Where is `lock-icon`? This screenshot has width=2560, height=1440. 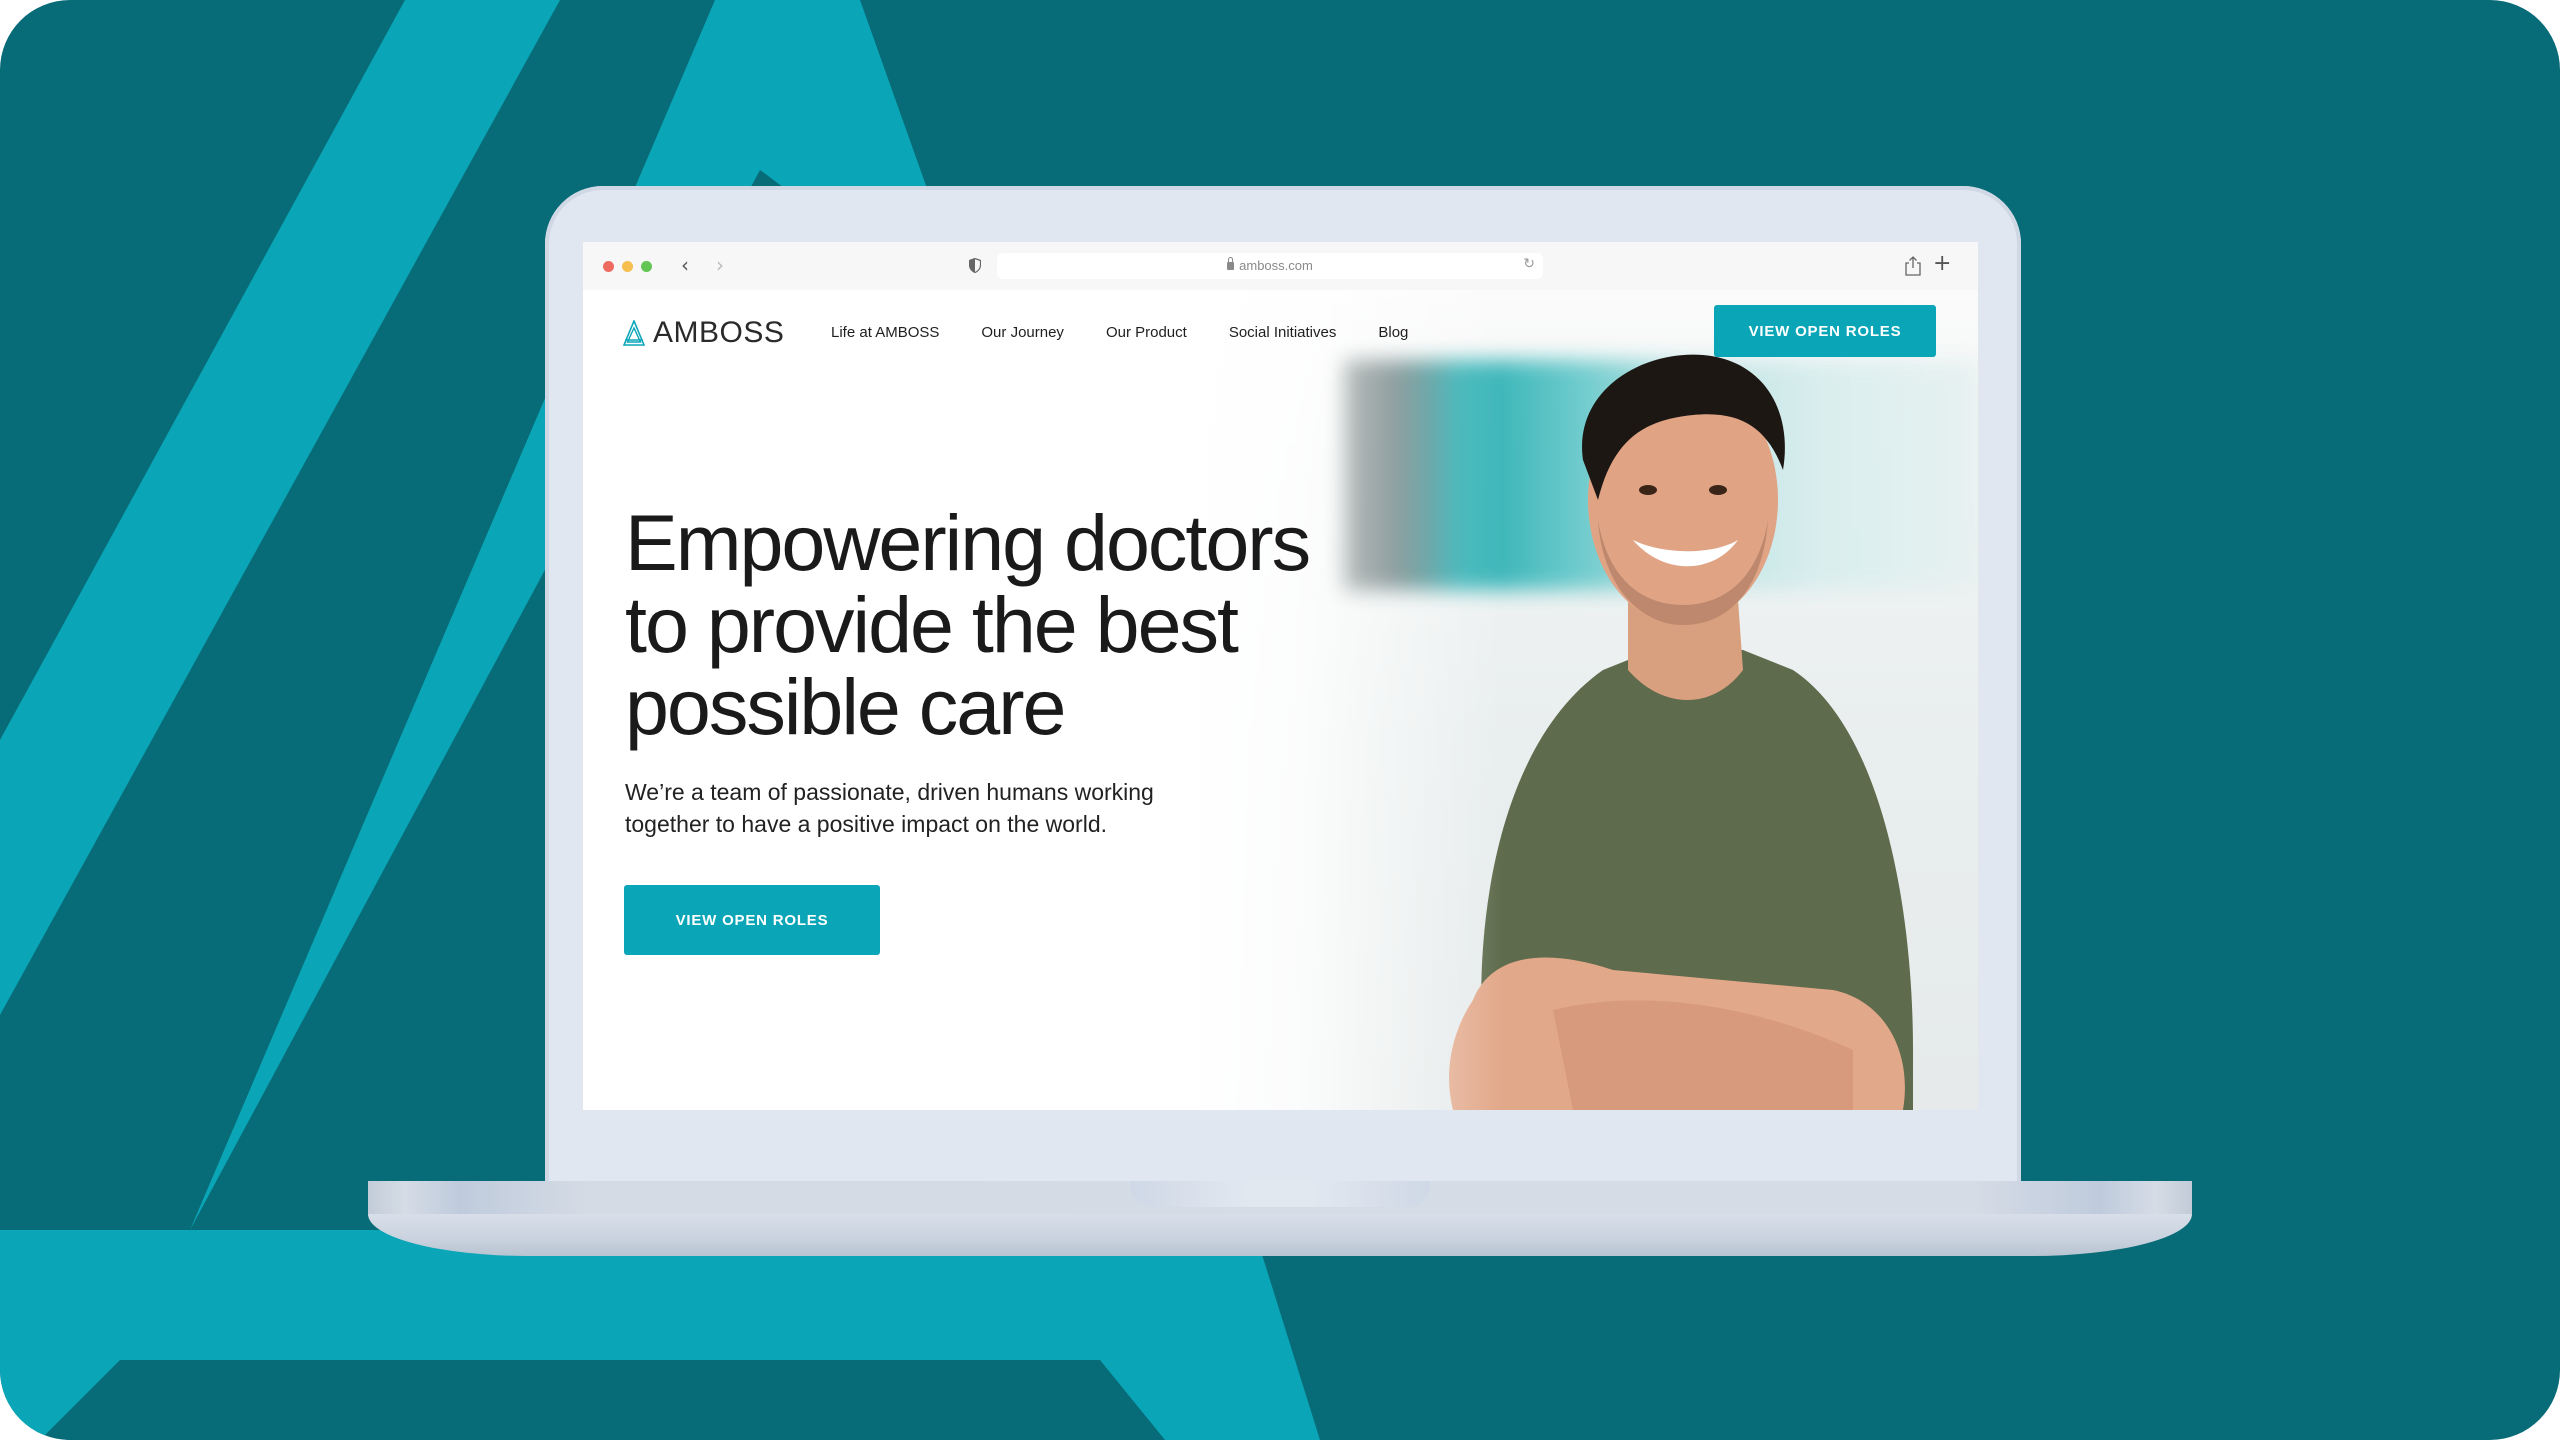
lock-icon is located at coordinates (1231, 263).